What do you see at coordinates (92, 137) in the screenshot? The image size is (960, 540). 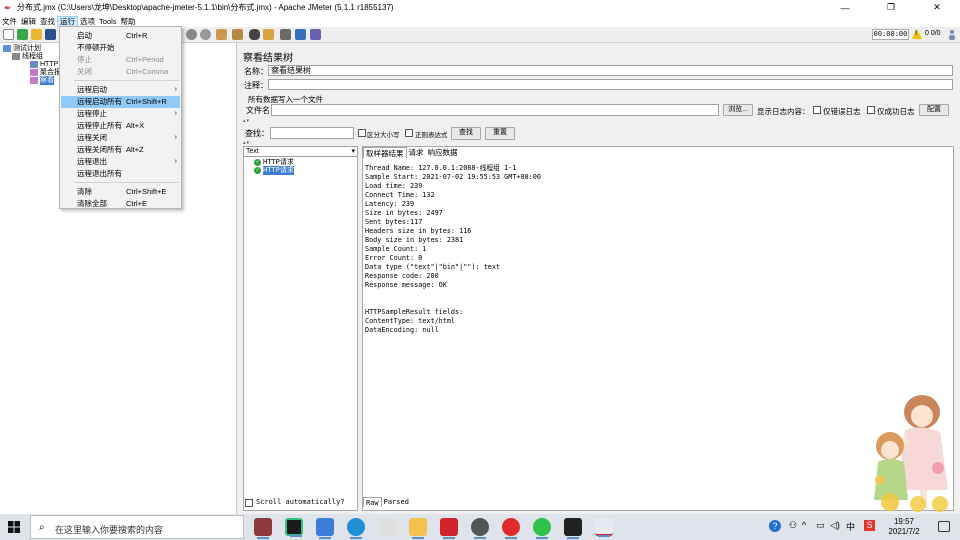 I see `menu-item-label: 远程关闭` at bounding box center [92, 137].